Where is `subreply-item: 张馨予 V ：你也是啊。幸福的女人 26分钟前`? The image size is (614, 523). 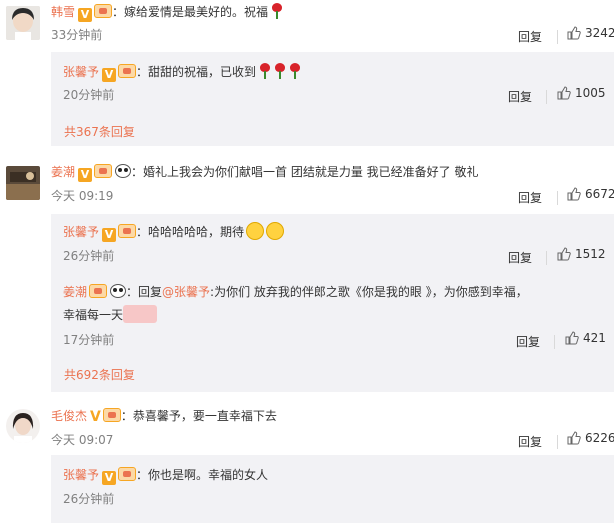
subreply-item: 张馨予 V ：你也是啊。幸福的女人 26分钟前 is located at coordinates (332, 489).